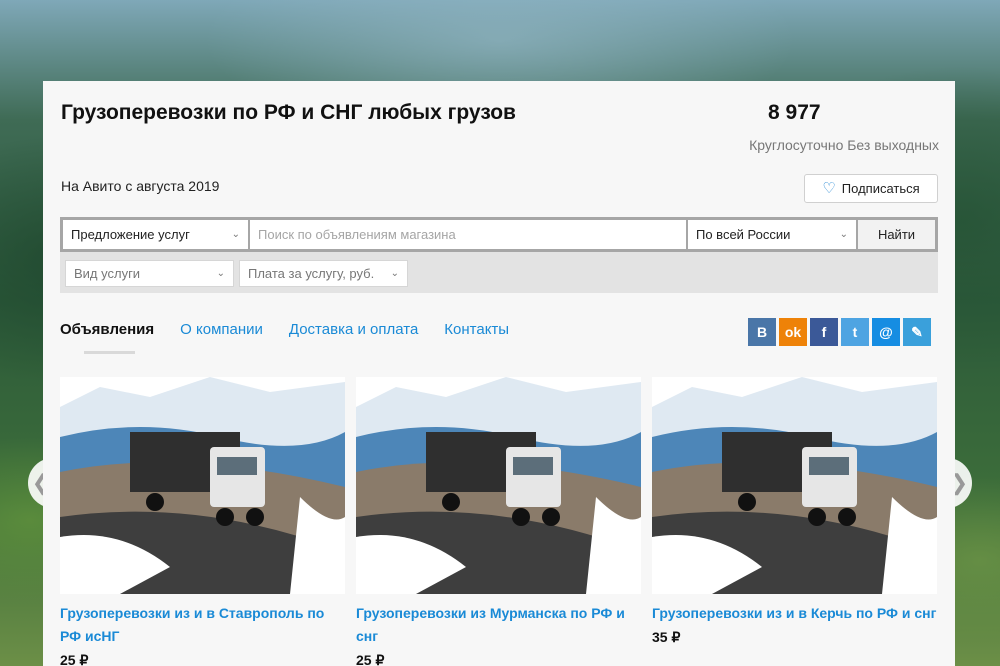  I want to click on category-value: Предложение услуг, so click(130, 234).